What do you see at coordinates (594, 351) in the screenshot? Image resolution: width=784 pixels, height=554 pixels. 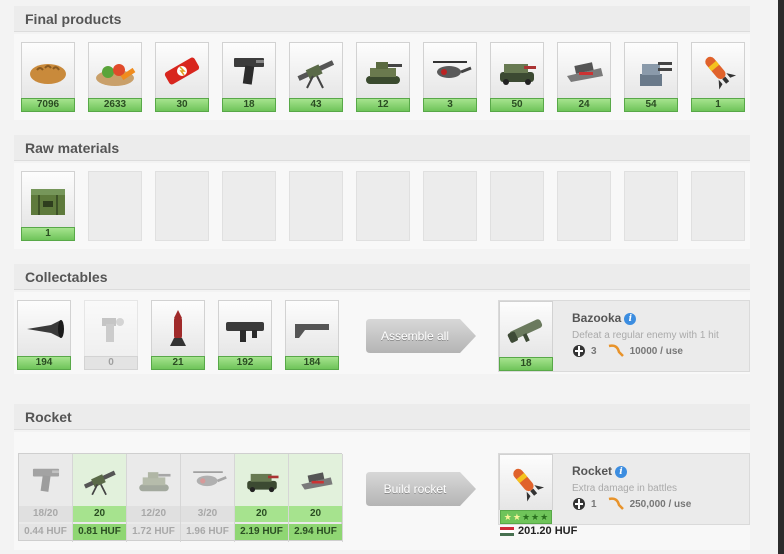 I see `bazooka-uses: 3` at bounding box center [594, 351].